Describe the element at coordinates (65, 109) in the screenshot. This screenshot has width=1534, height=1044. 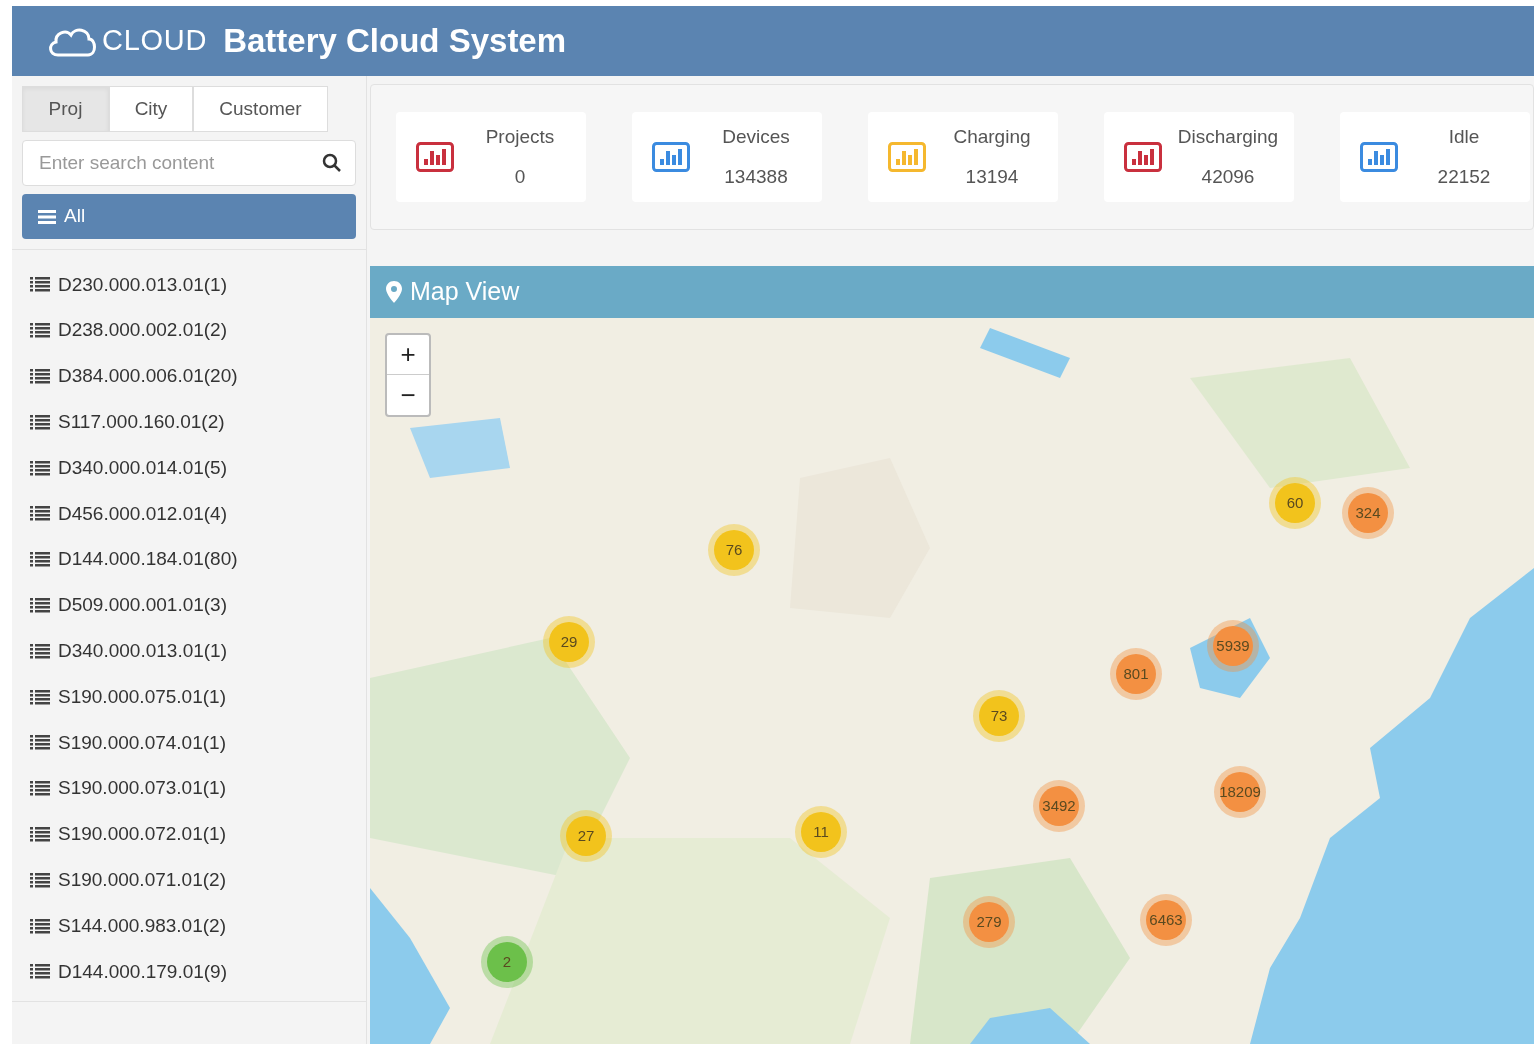
I see `filter-tab: Proj` at that location.